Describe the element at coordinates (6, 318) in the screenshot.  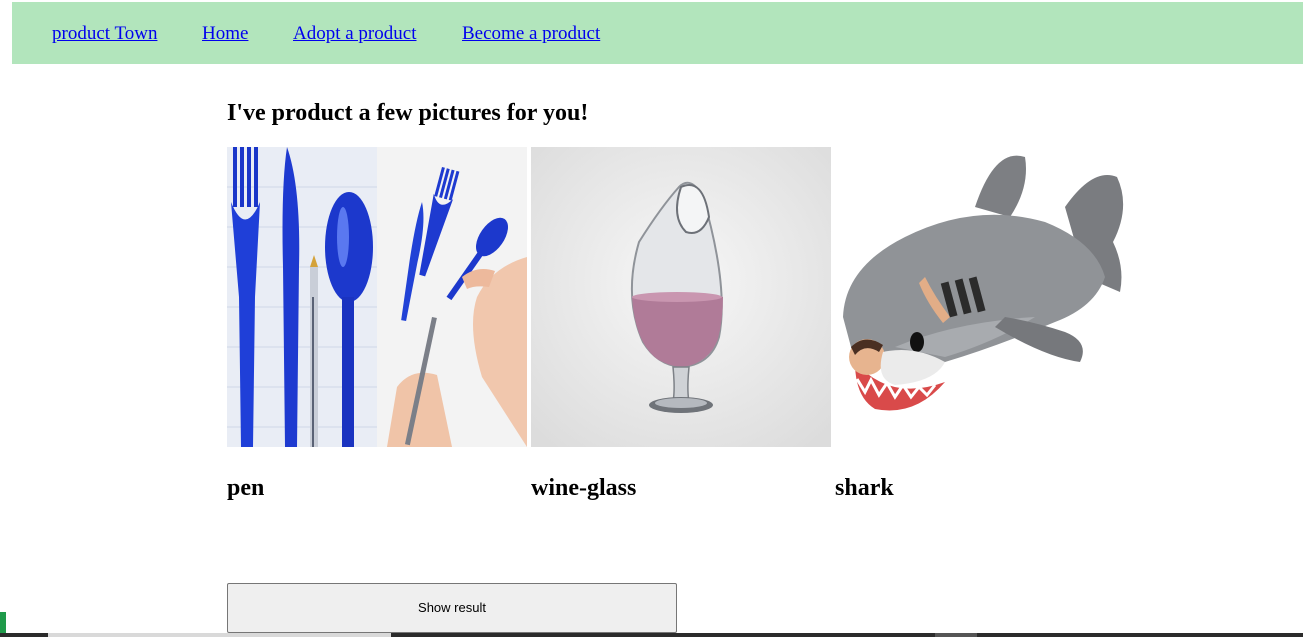
I see `window-edge` at that location.